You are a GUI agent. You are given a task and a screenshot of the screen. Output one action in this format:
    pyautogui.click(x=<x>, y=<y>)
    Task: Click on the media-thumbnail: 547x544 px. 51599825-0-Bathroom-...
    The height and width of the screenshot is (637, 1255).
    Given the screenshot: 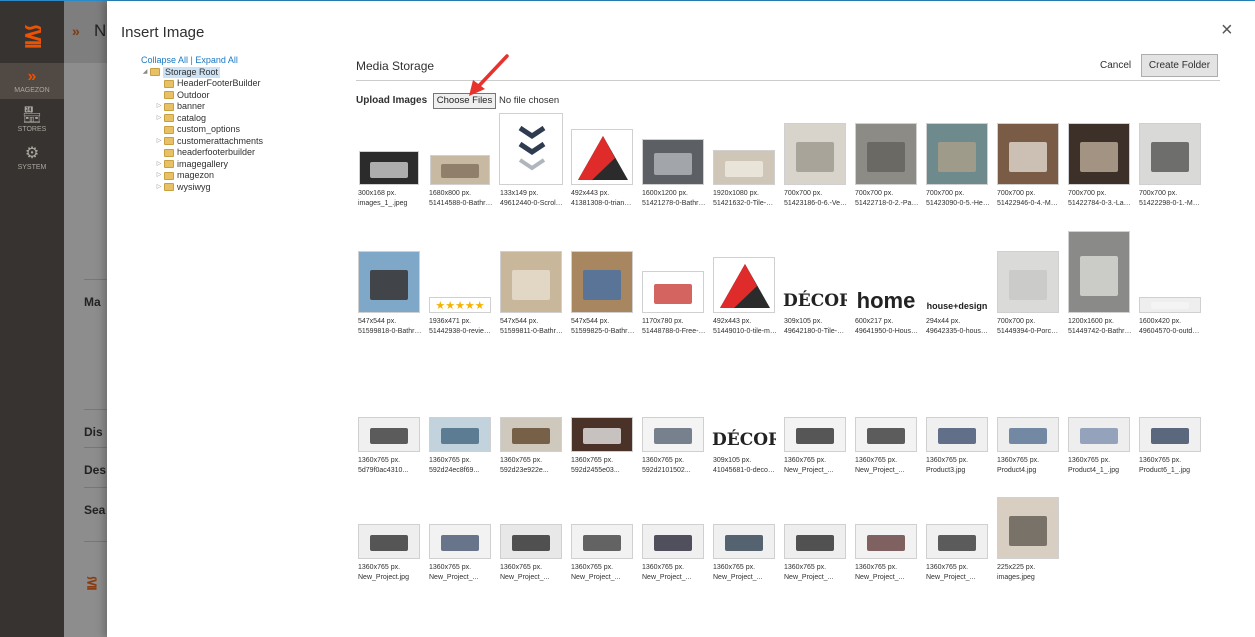 What is the action you would take?
    pyautogui.click(x=602, y=293)
    